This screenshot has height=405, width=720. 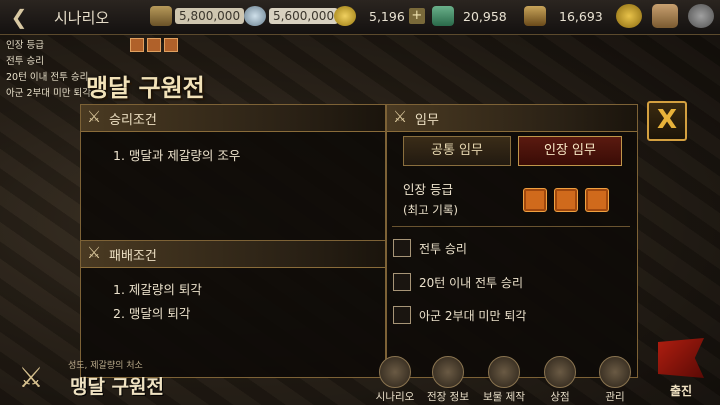 I want to click on chat-icon, so click(x=629, y=16).